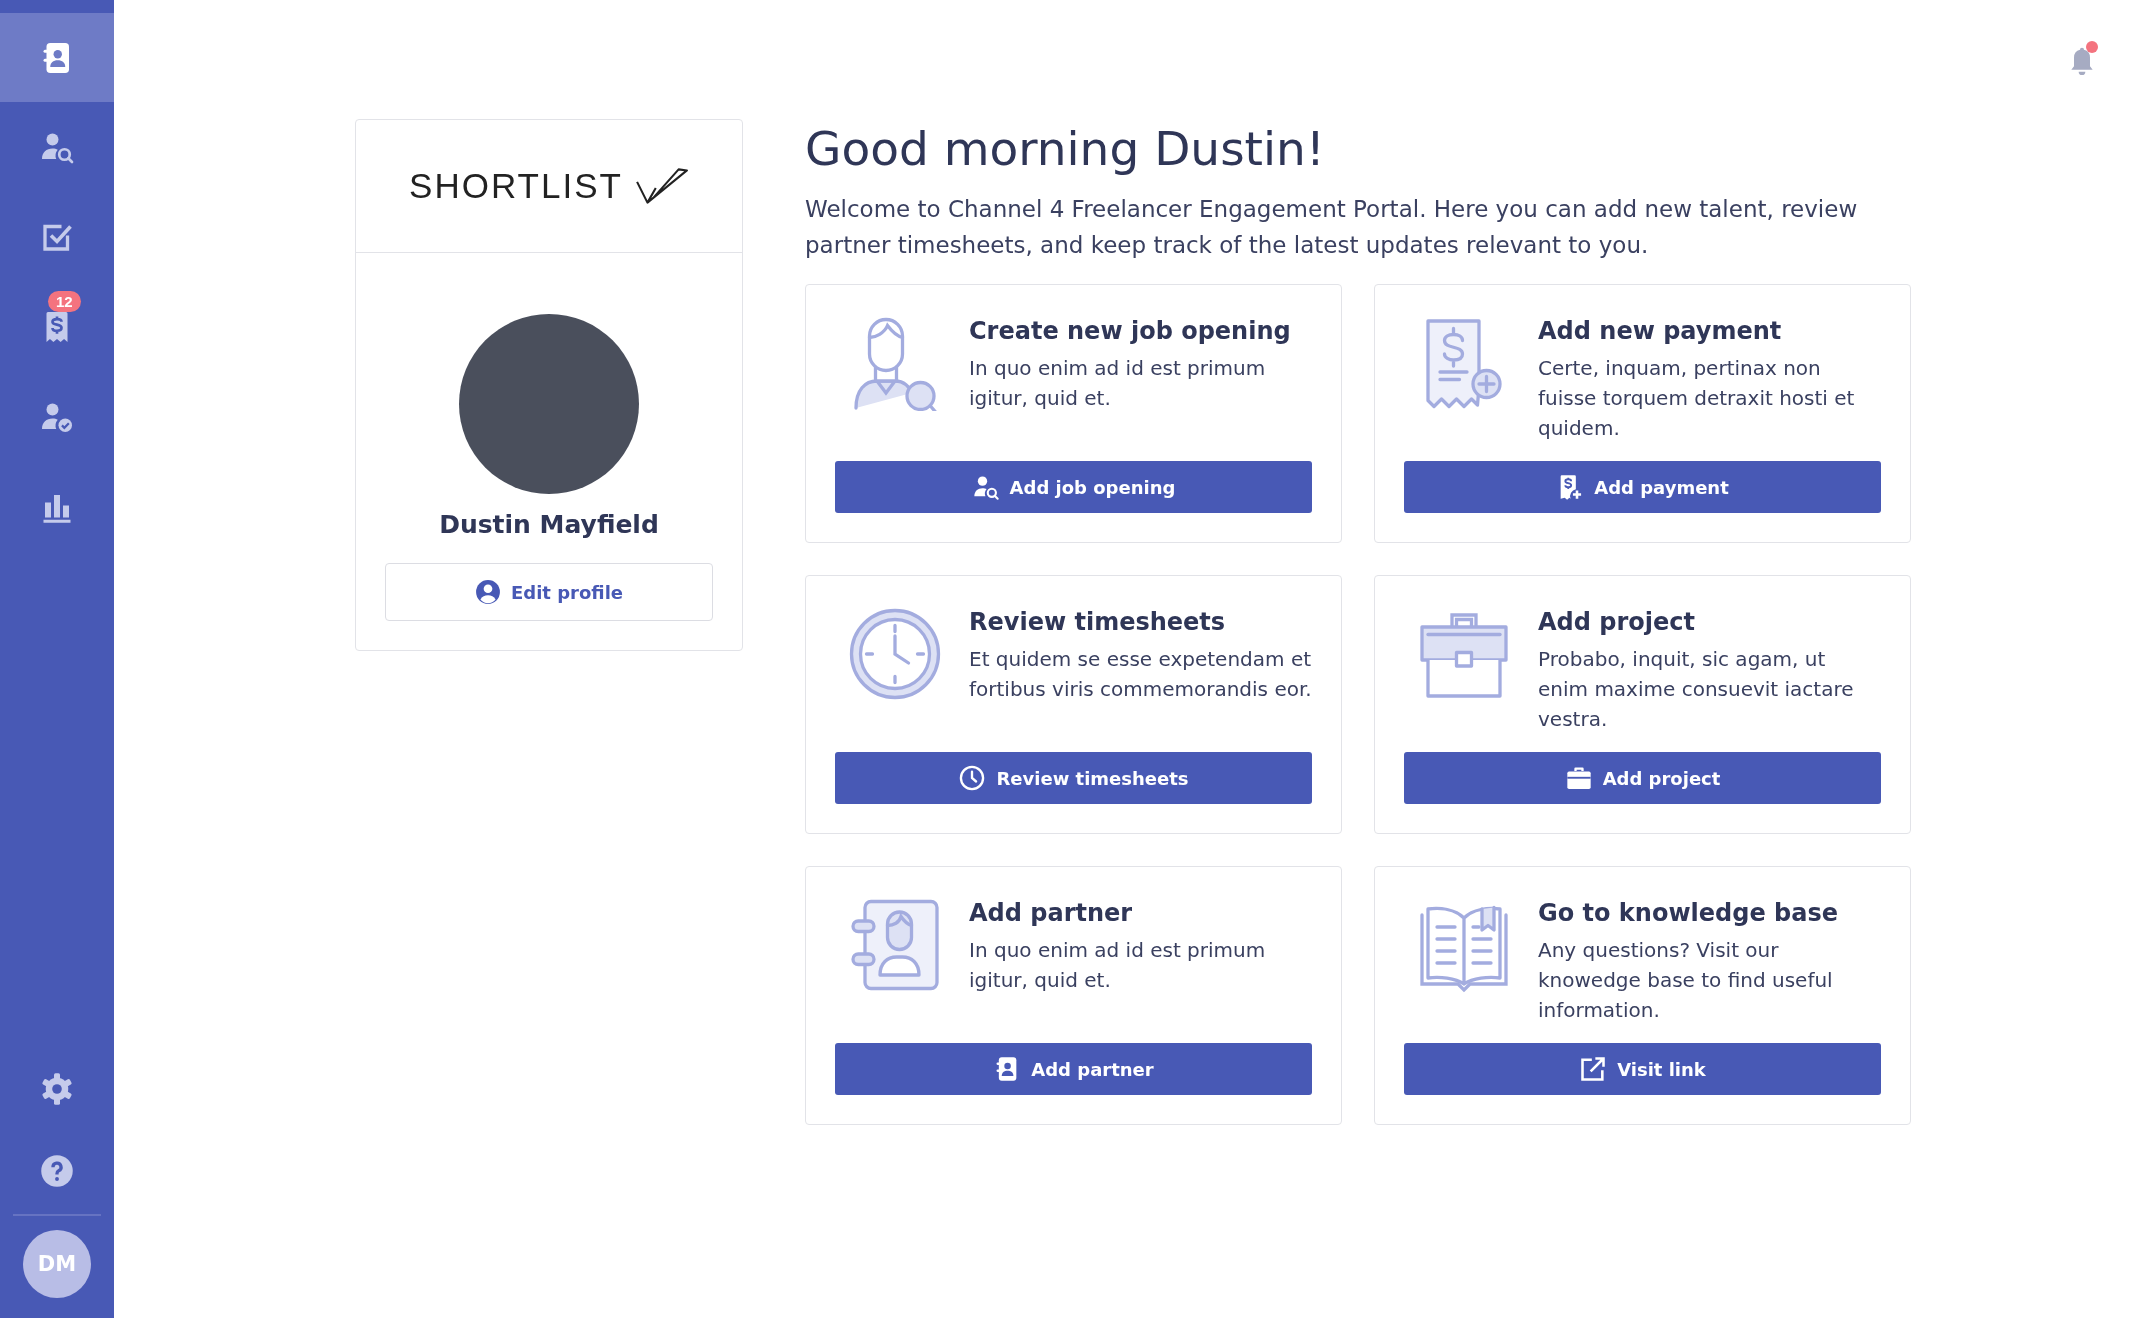 The image size is (2150, 1318). Describe the element at coordinates (1686, 980) in the screenshot. I see `card-description: Any questions? Visit our knowedge base to find useful information.` at that location.